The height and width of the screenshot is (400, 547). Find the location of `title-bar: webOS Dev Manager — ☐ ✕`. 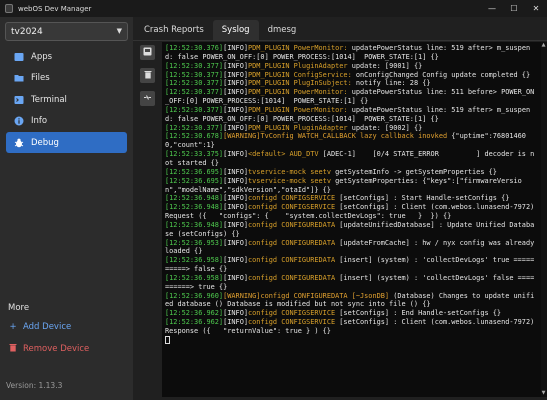

title-bar: webOS Dev Manager — ☐ ✕ is located at coordinates (273, 8).